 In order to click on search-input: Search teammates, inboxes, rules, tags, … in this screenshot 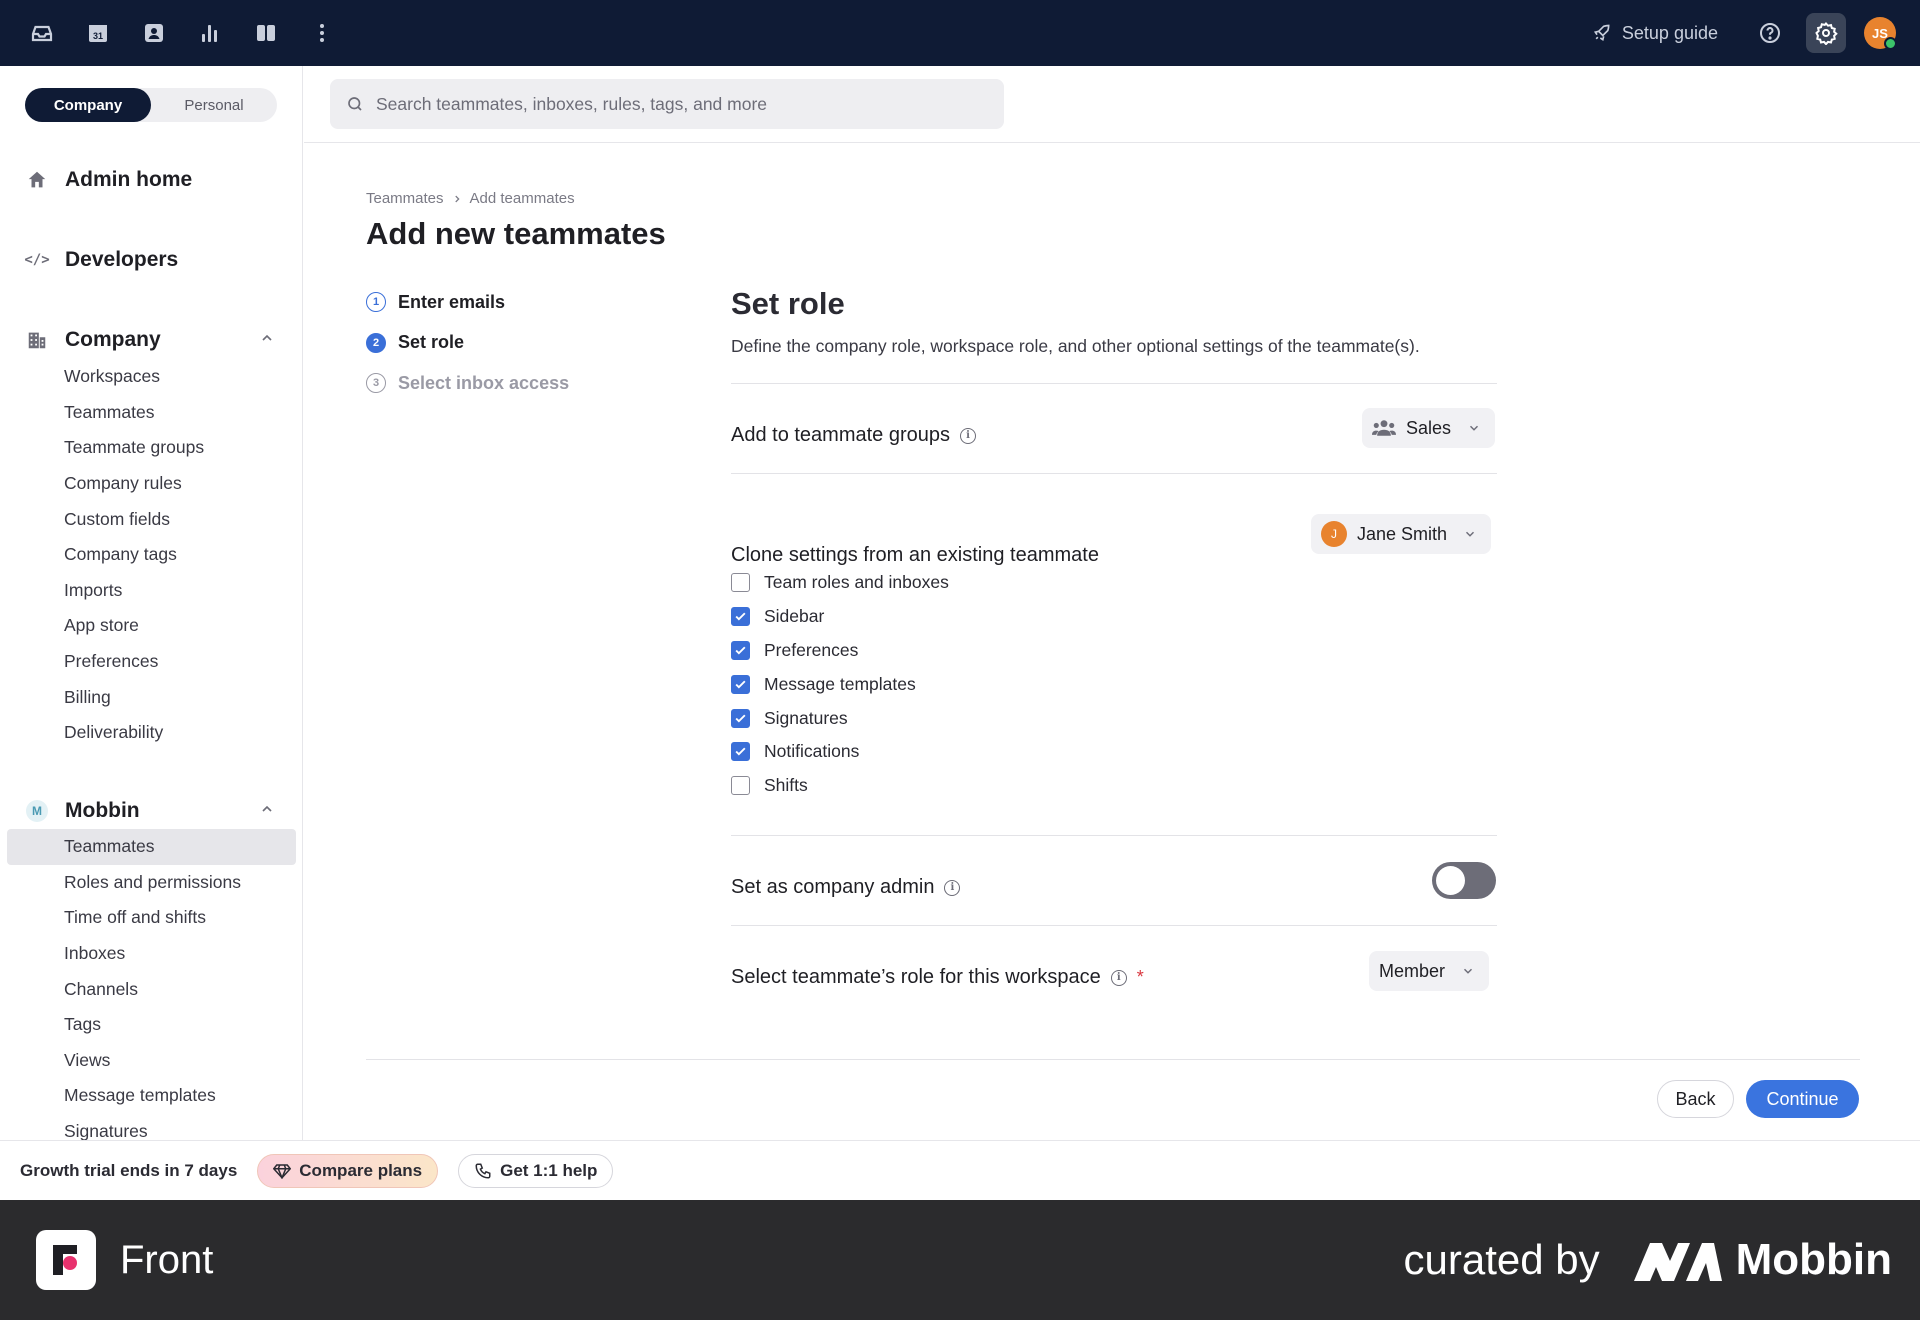, I will do `click(667, 104)`.